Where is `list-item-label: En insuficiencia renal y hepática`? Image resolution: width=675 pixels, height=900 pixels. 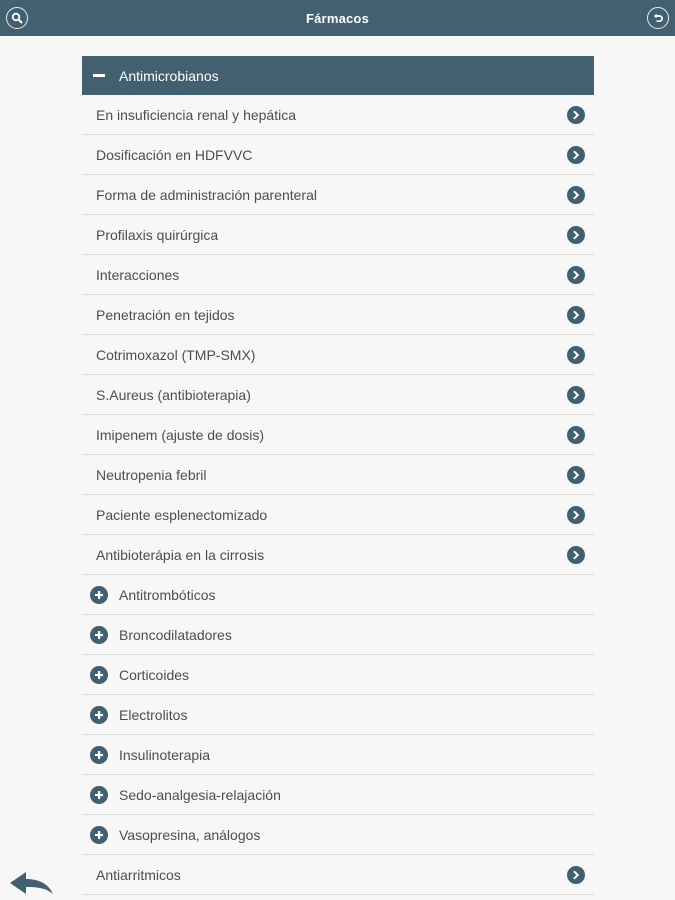
list-item-label: En insuficiencia renal y hepática is located at coordinates (196, 114).